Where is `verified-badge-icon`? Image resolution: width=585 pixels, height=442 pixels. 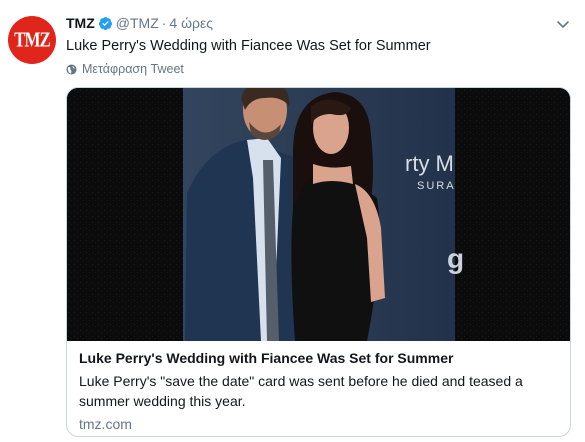 verified-badge-icon is located at coordinates (105, 23).